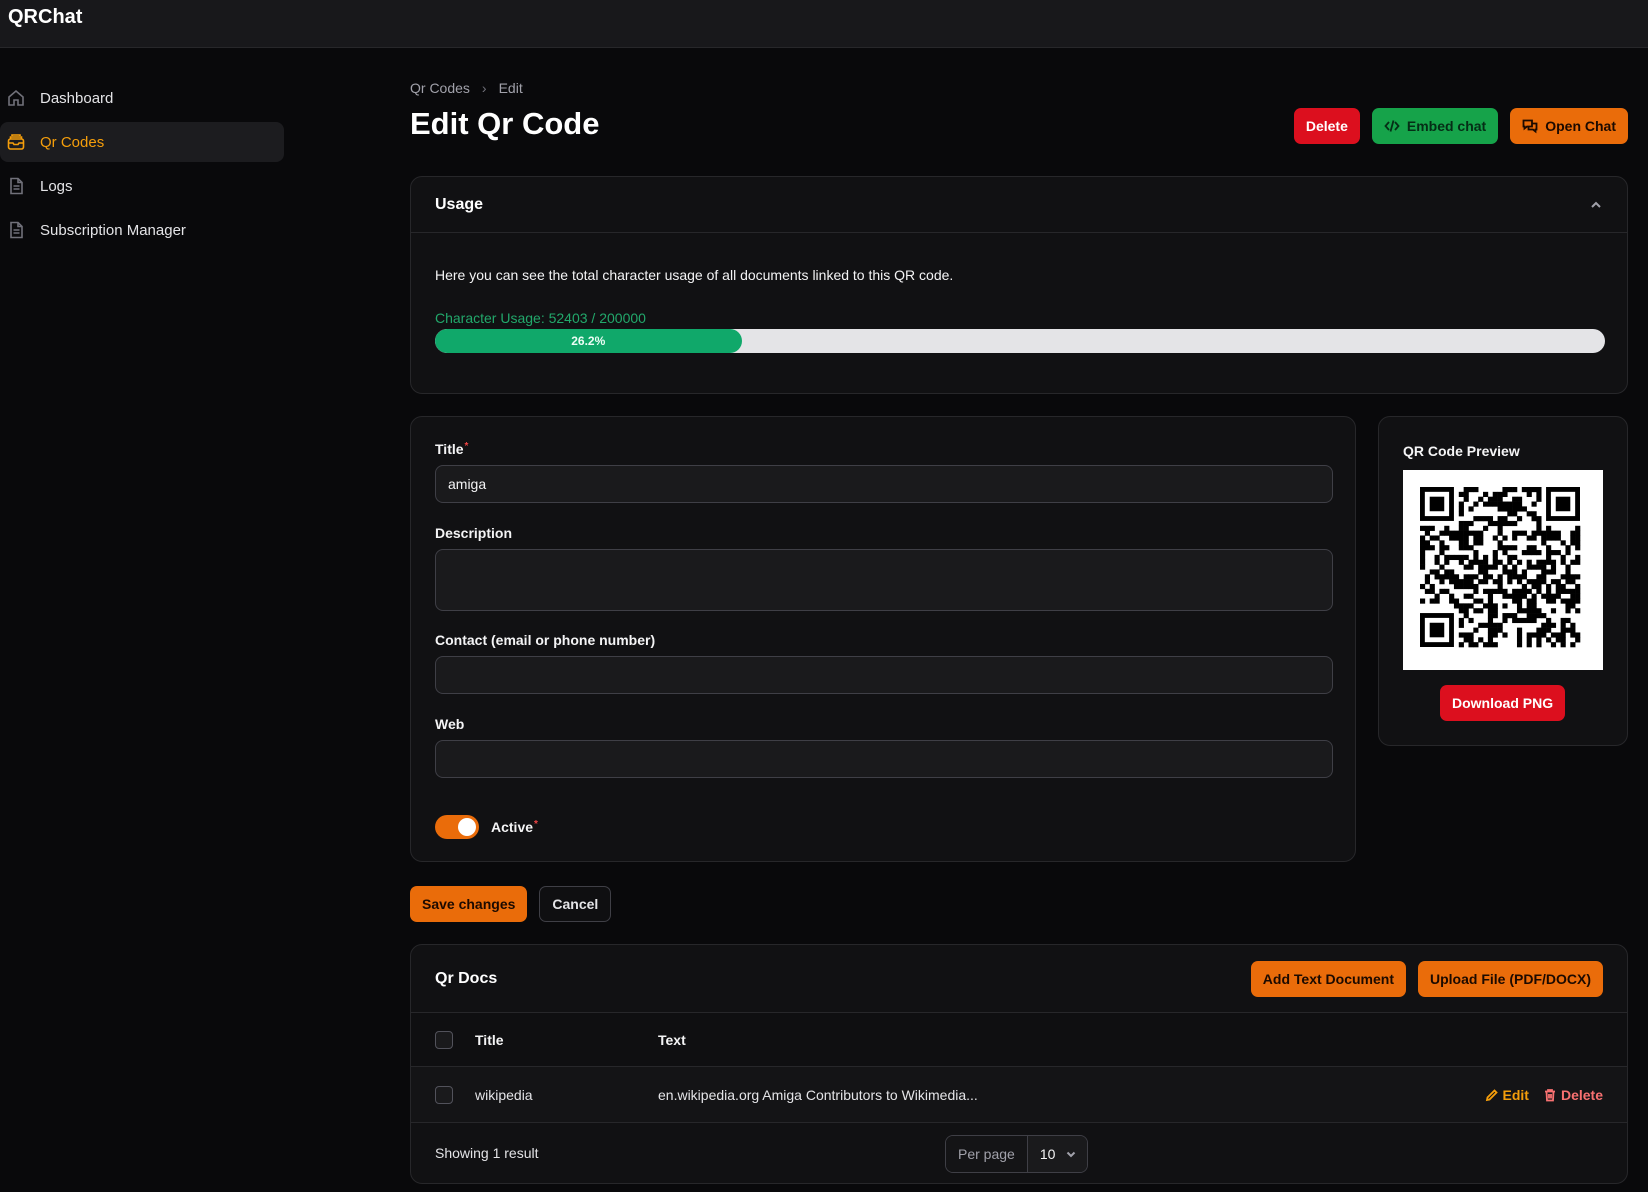 The image size is (1648, 1192). Describe the element at coordinates (466, 978) in the screenshot. I see `qr-docs-heading: Qr Docs` at that location.